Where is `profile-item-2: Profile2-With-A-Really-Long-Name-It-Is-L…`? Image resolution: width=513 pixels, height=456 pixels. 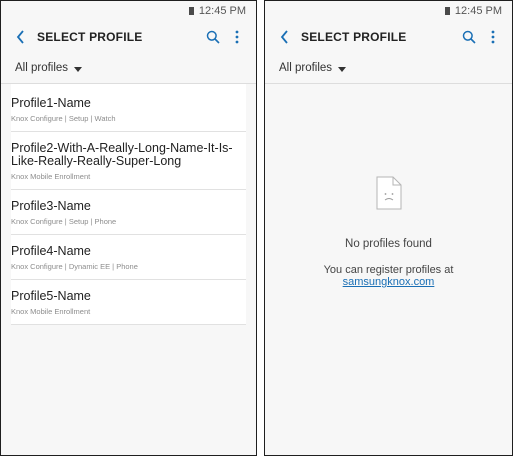 profile-item-2: Profile2-With-A-Really-Long-Name-It-Is-L… is located at coordinates (128, 161).